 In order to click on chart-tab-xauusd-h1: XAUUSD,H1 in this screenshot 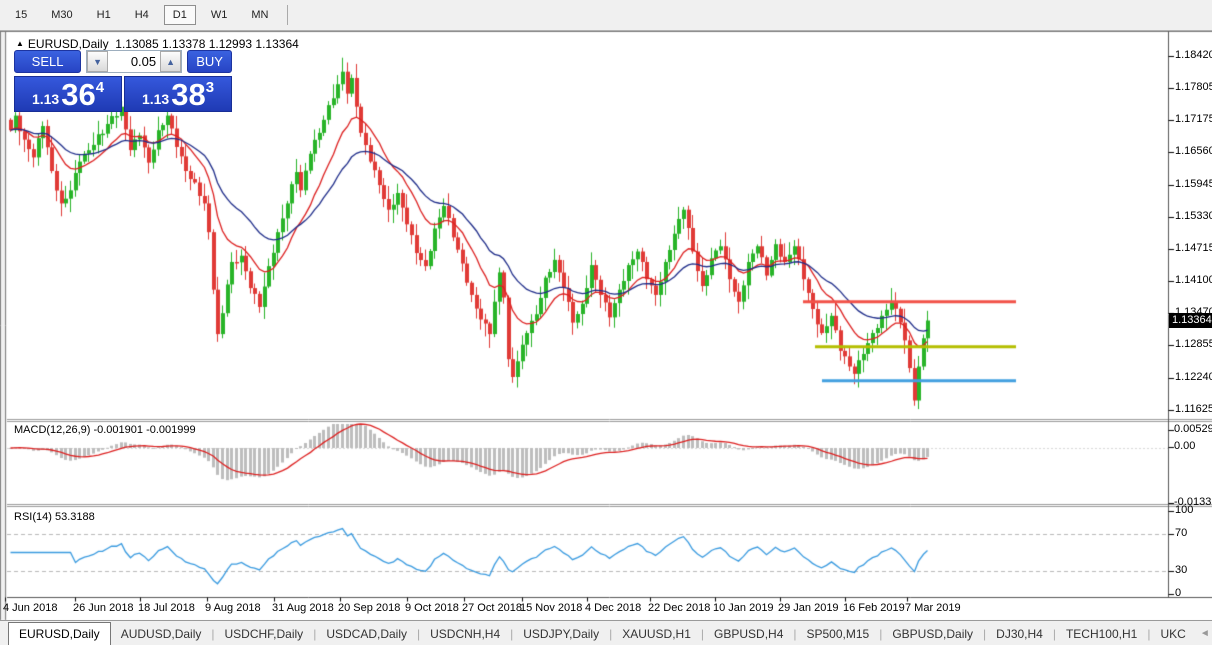, I will do `click(656, 634)`.